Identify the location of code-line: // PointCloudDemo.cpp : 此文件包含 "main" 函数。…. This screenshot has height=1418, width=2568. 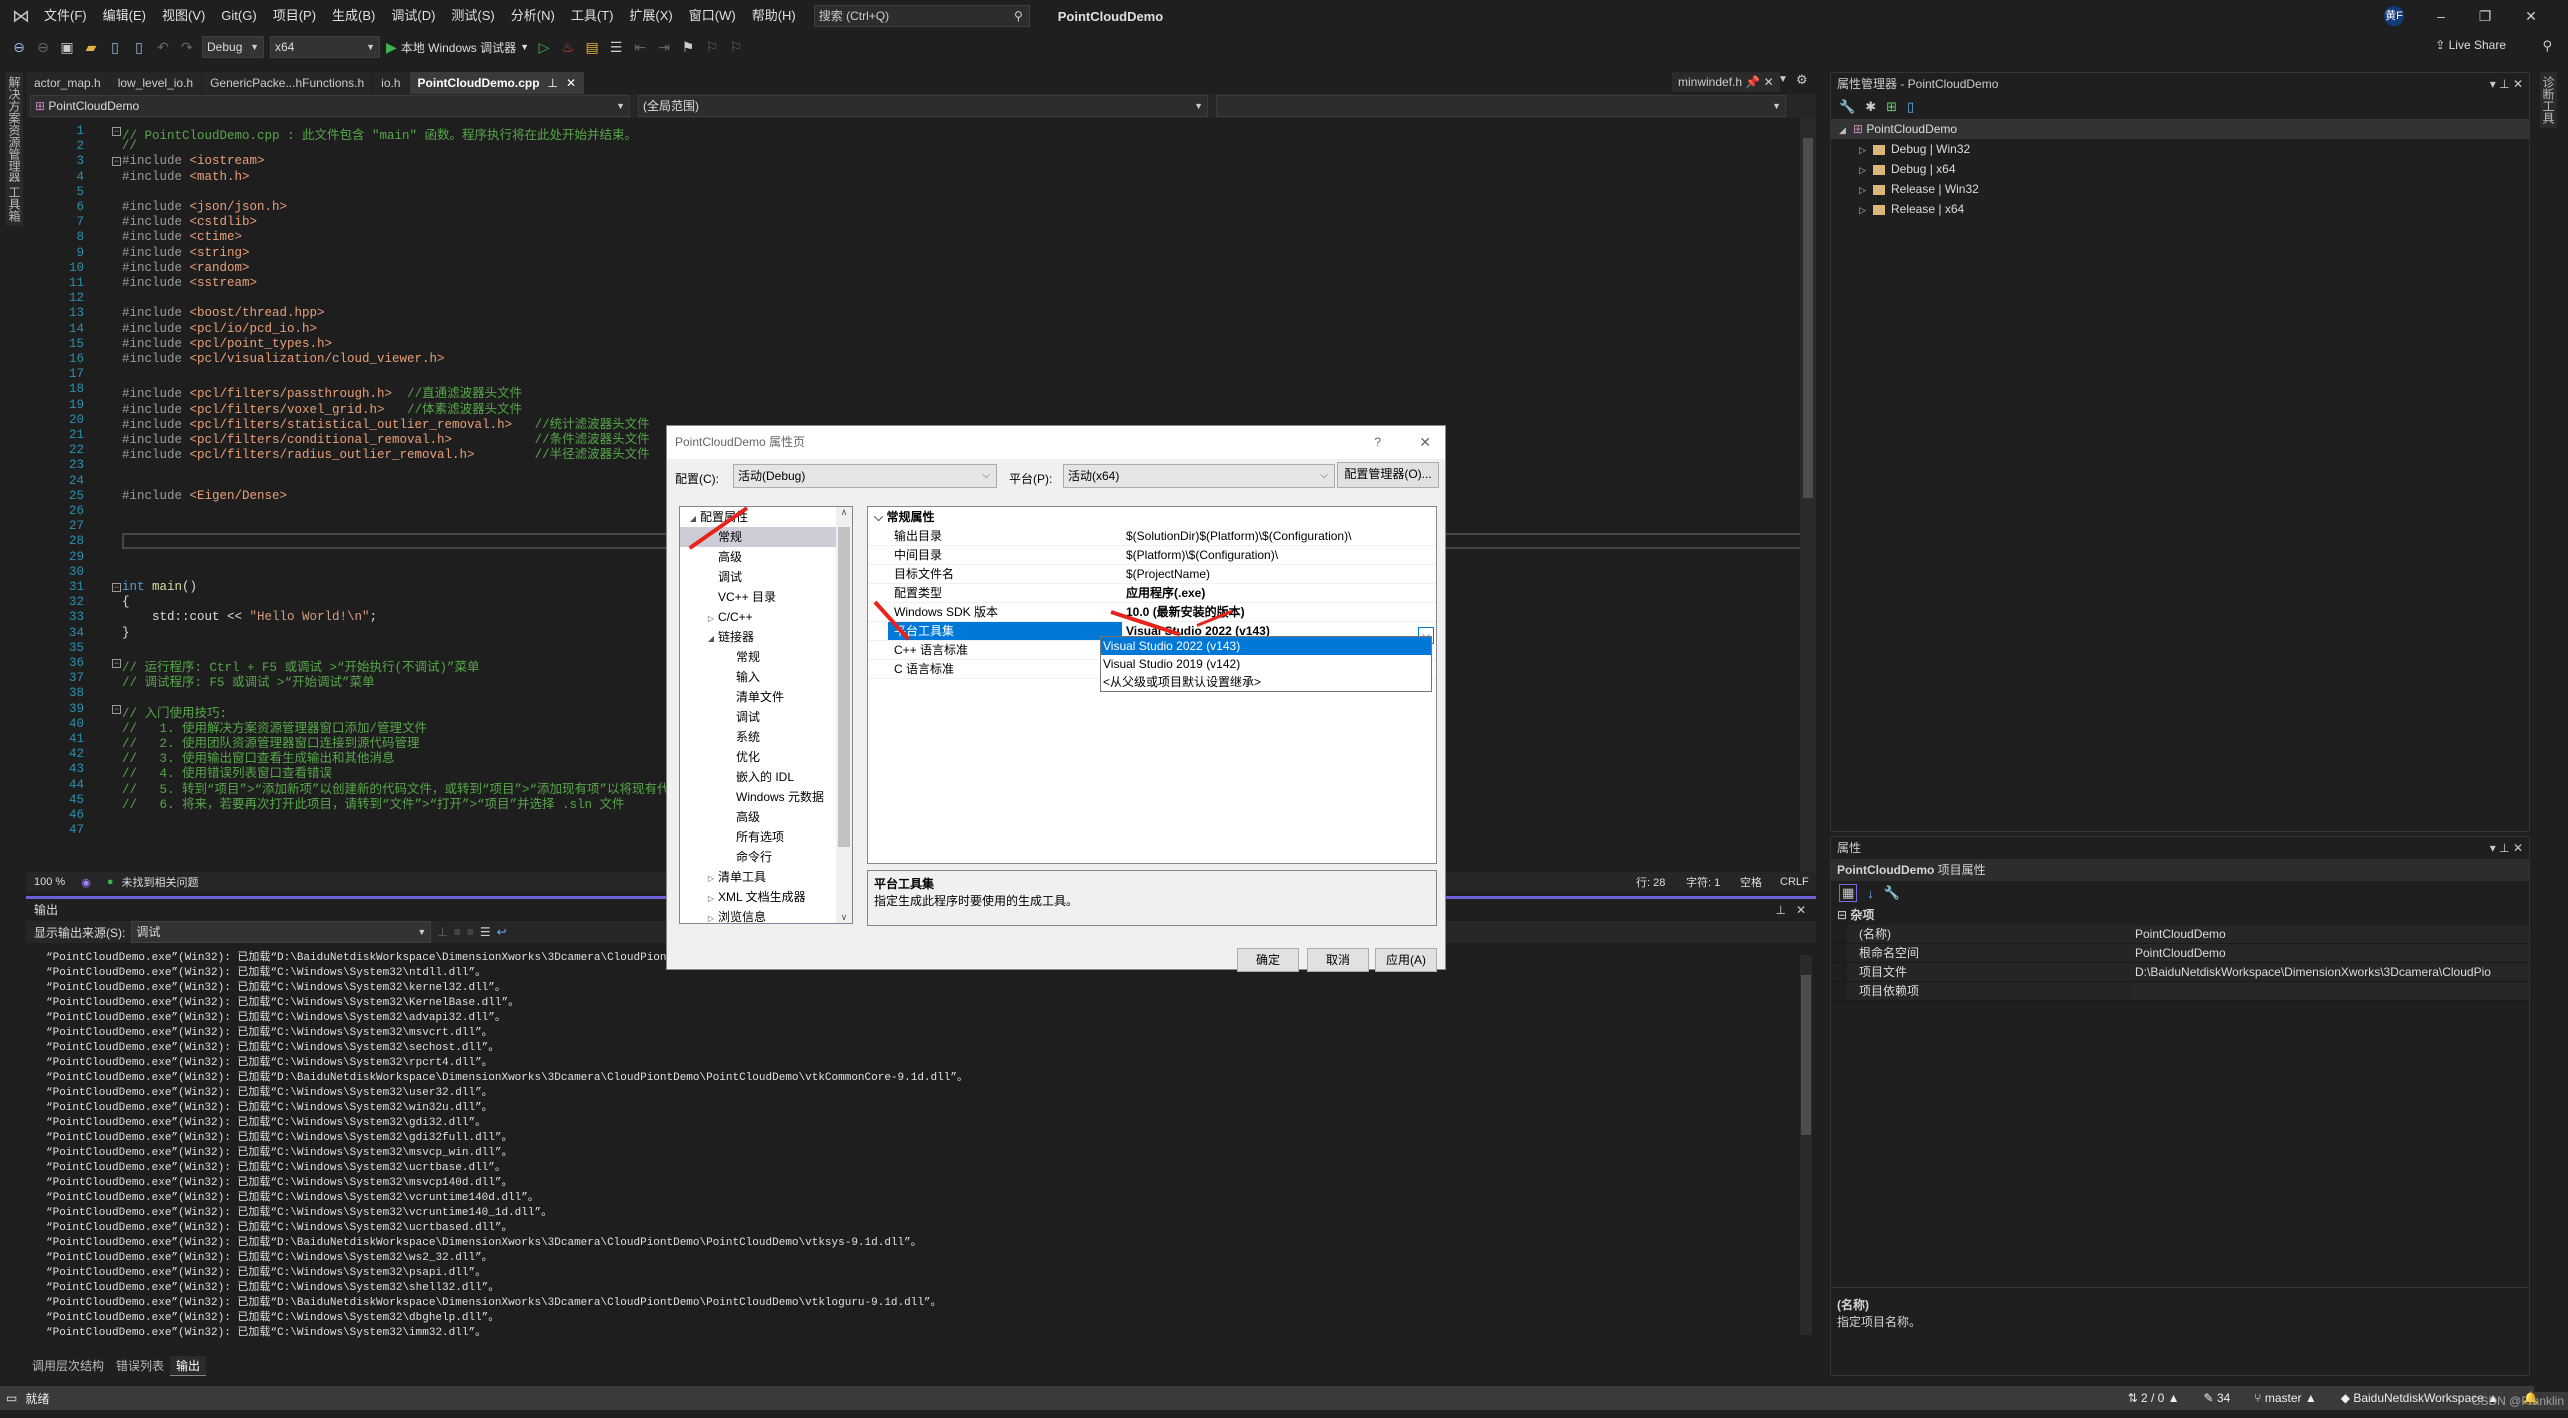
(379, 133).